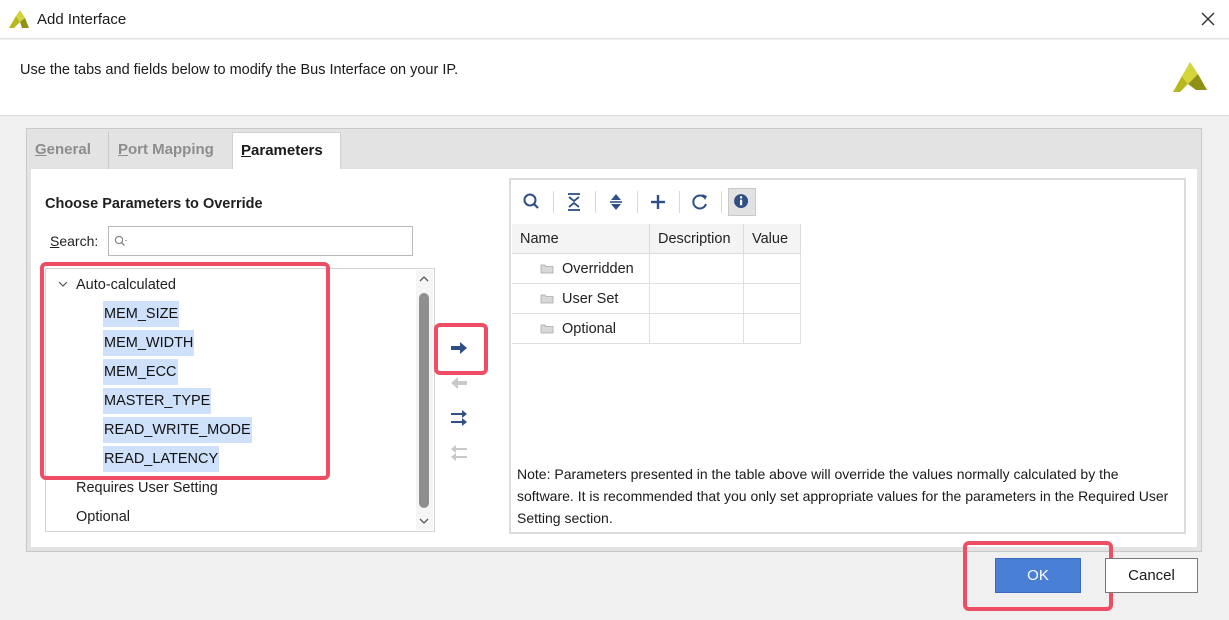 This screenshot has height=620, width=1229. I want to click on search-box, so click(260, 241).